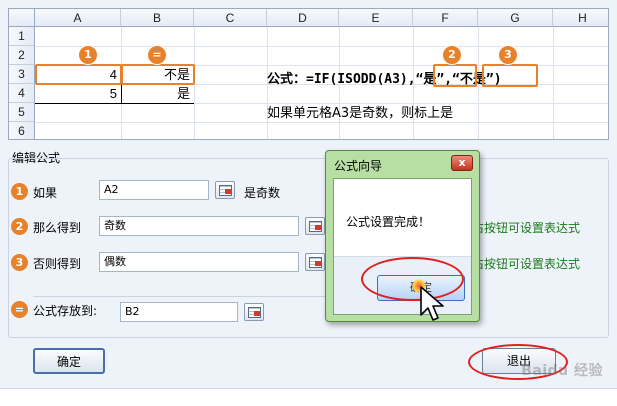 This screenshot has height=406, width=617. What do you see at coordinates (230, 18) in the screenshot?
I see `column-header-c: C` at bounding box center [230, 18].